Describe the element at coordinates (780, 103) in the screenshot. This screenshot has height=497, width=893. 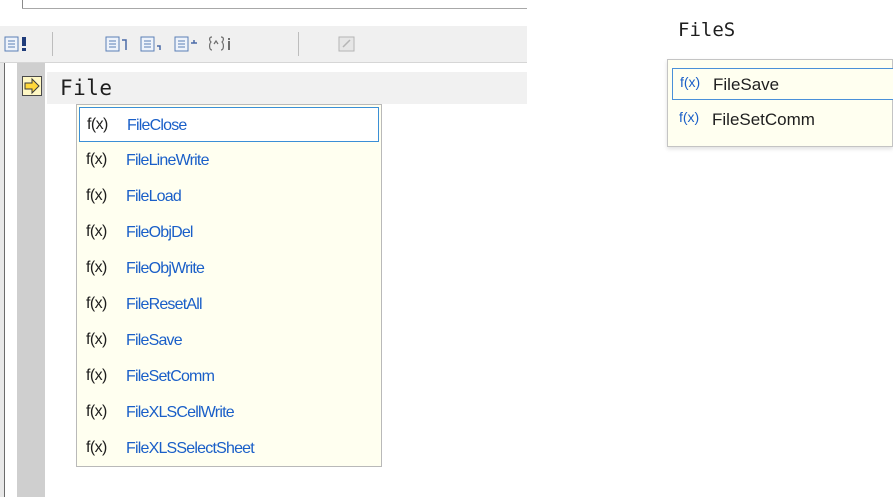
I see `autocomplete-popup-small: f(x) FileSave f(x) FileSetComm` at that location.